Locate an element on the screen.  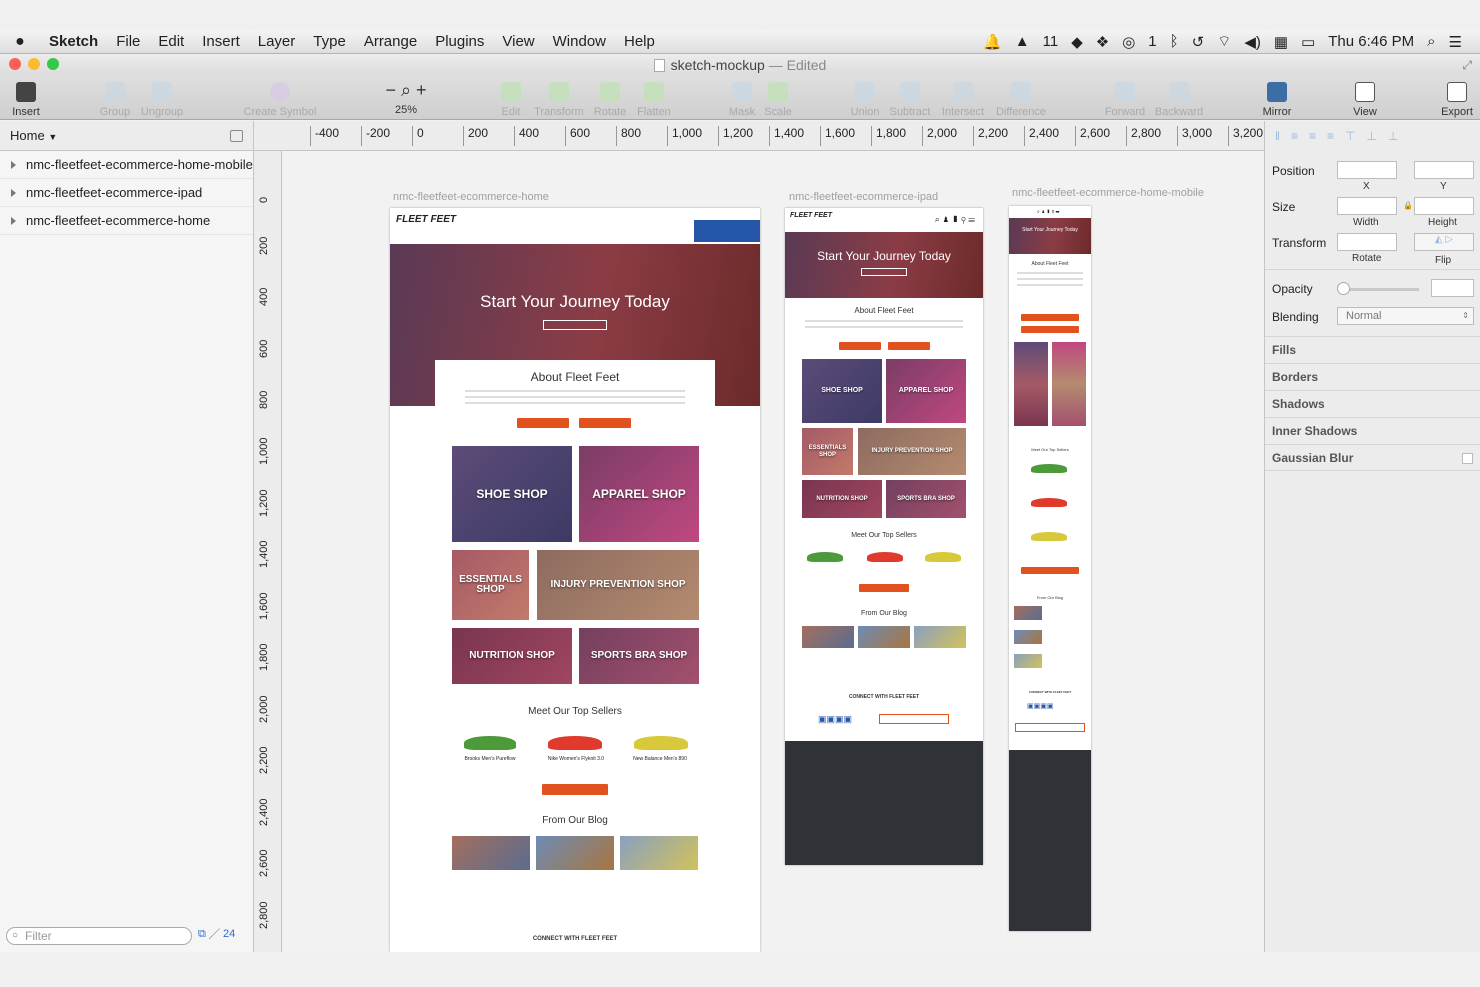
inner-shadows-section: Inner Shadows is located at coordinates (1372, 430).